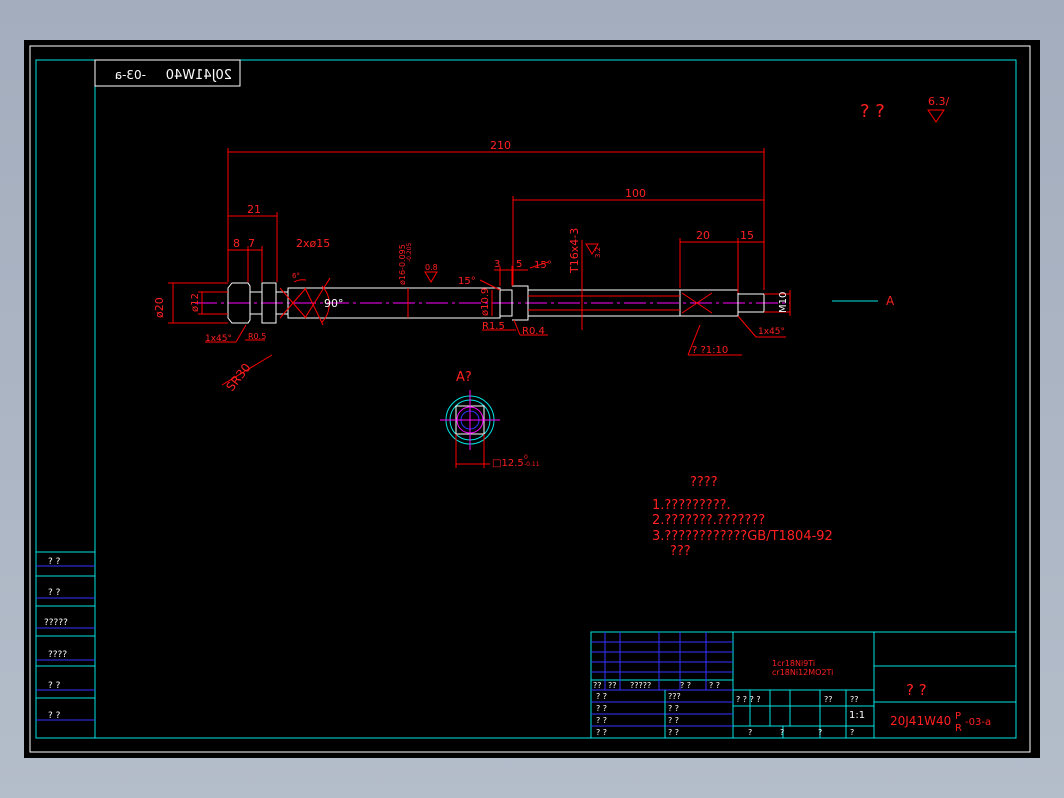 Image resolution: width=1064 pixels, height=798 pixels. What do you see at coordinates (238, 377) in the screenshot?
I see `dim-sr30: SR30` at bounding box center [238, 377].